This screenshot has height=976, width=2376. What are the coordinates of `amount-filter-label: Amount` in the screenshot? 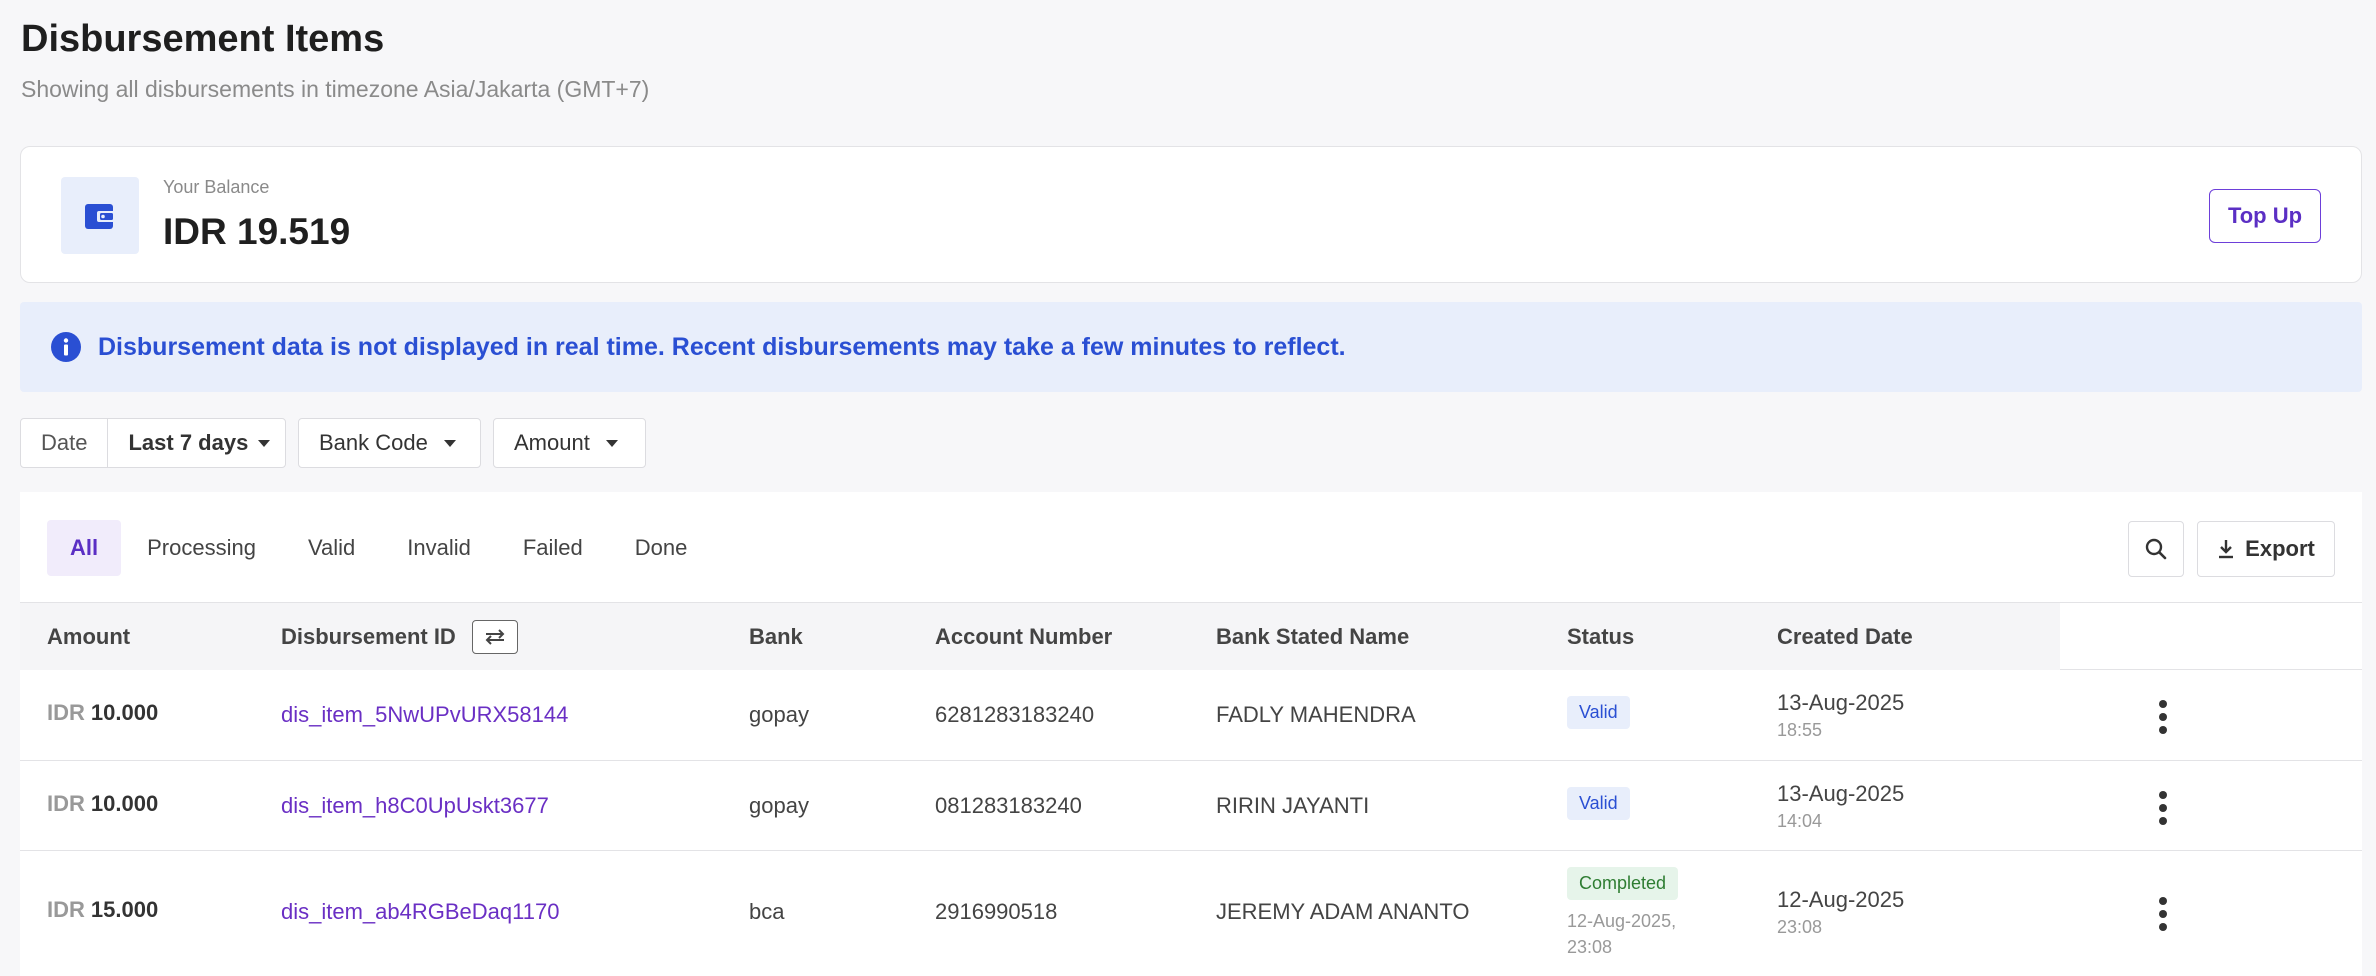 It's located at (552, 442).